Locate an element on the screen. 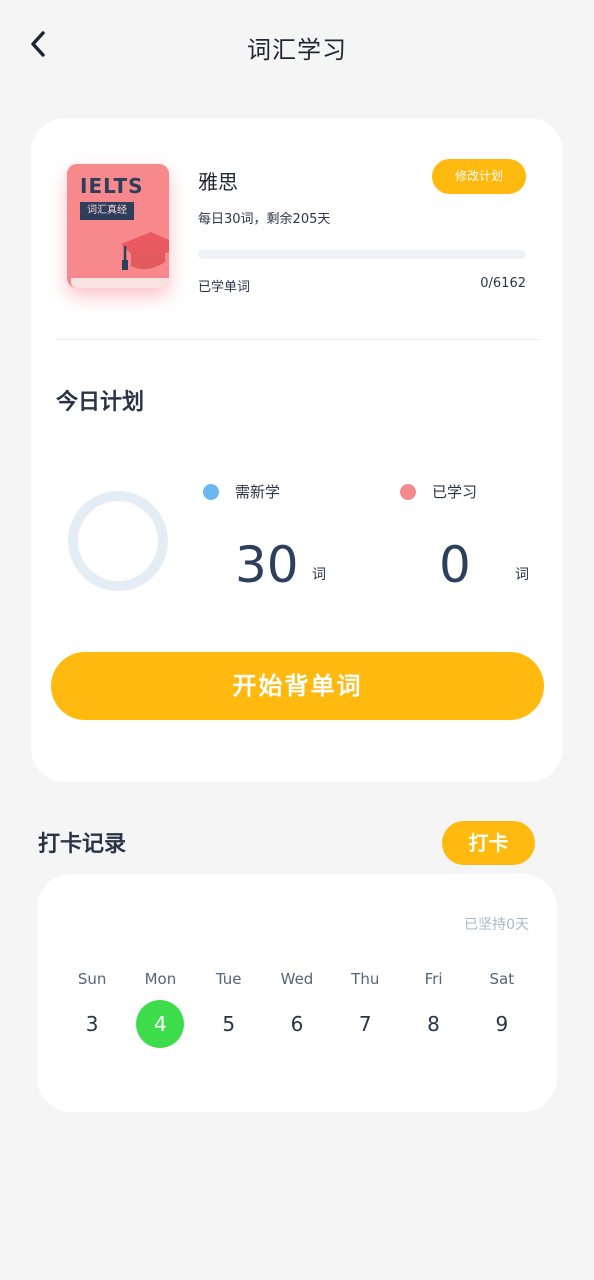 Image resolution: width=594 pixels, height=1280 pixels. weekday-row: Sun Mon Tue Wed Thu Fri Sat is located at coordinates (297, 979).